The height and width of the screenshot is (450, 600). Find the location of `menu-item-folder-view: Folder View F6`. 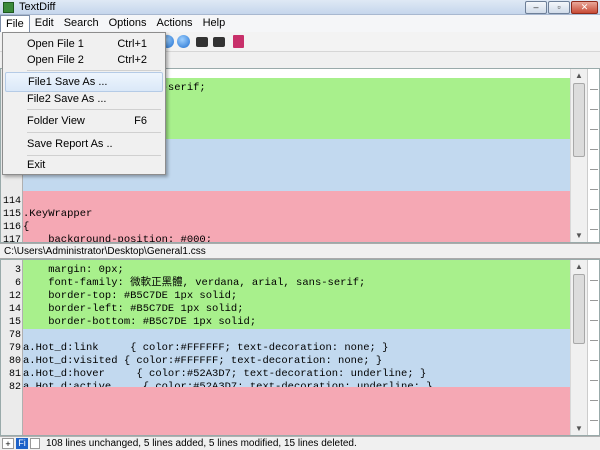

menu-item-folder-view: Folder View F6 is located at coordinates (84, 121).